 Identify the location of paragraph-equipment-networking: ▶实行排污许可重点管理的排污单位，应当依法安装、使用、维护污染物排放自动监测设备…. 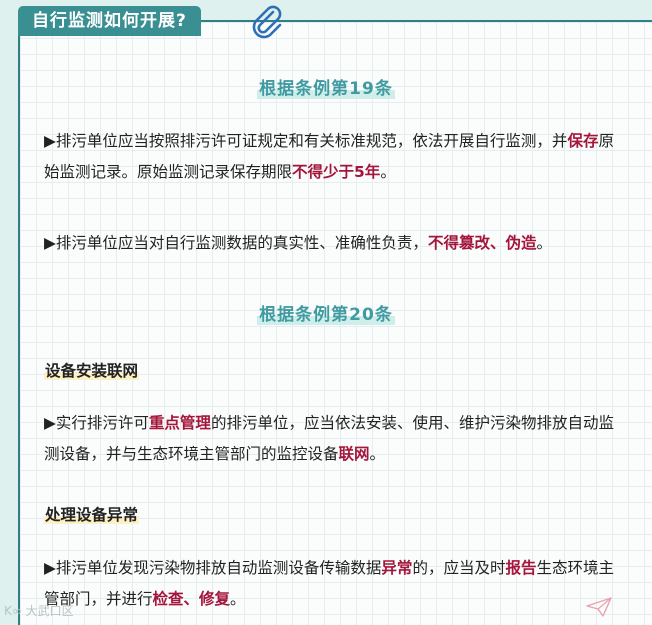
(329, 438).